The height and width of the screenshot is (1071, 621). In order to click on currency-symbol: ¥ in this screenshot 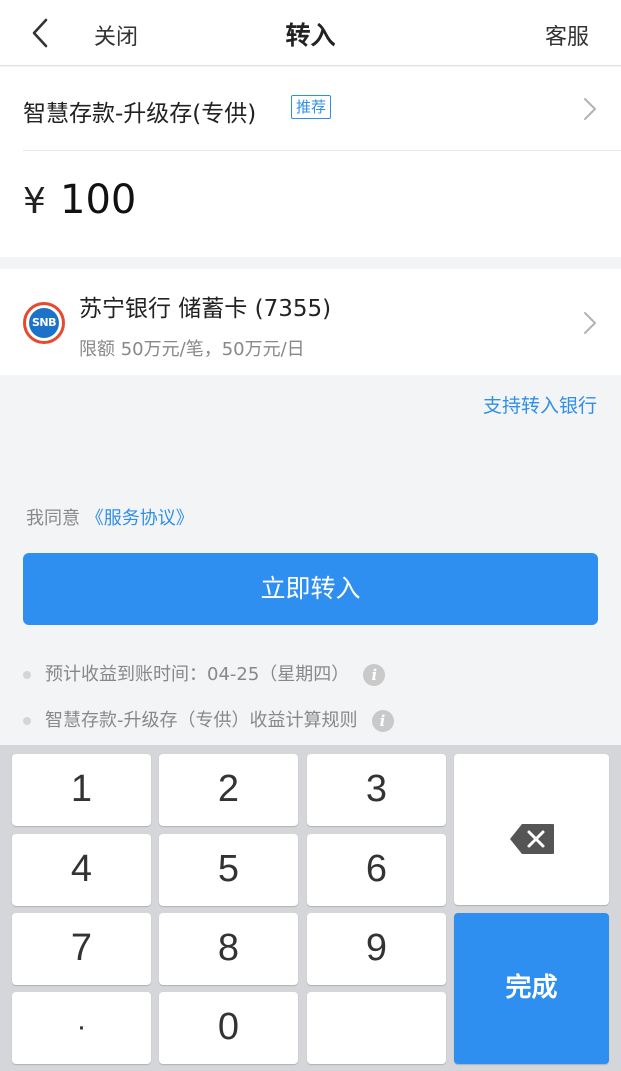, I will do `click(34, 201)`.